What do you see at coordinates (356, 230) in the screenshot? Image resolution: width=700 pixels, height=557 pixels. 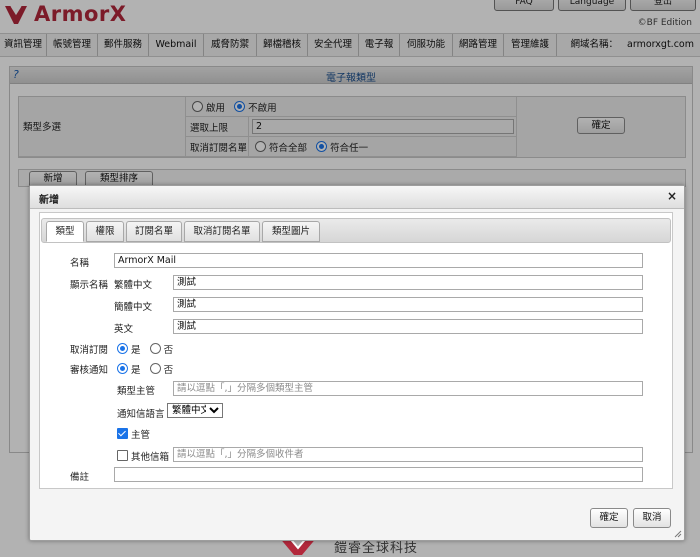 I see `dialog-tab-strip: 類型 權限 訂閱名單 取消訂閱名單 類型圖片` at bounding box center [356, 230].